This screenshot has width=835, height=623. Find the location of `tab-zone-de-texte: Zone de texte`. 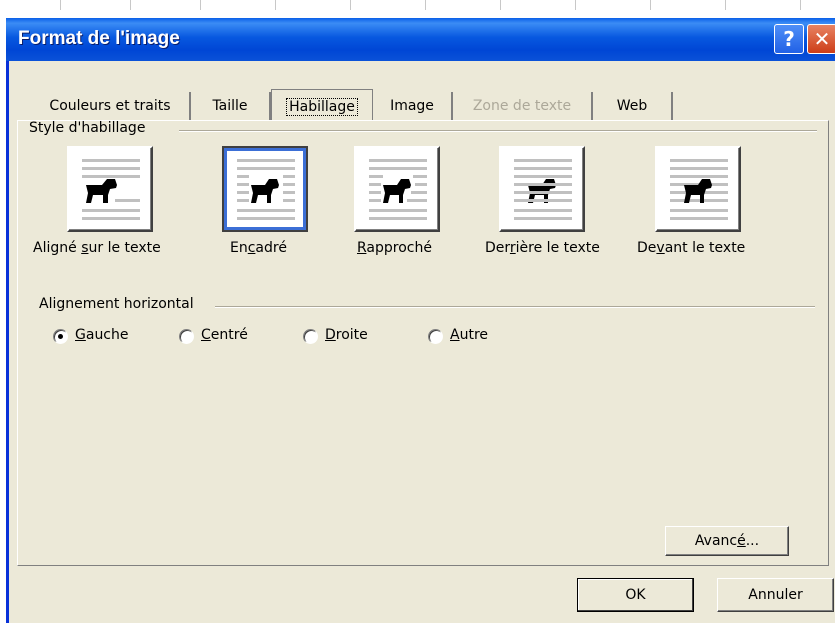

tab-zone-de-texte: Zone de texte is located at coordinates (523, 106).